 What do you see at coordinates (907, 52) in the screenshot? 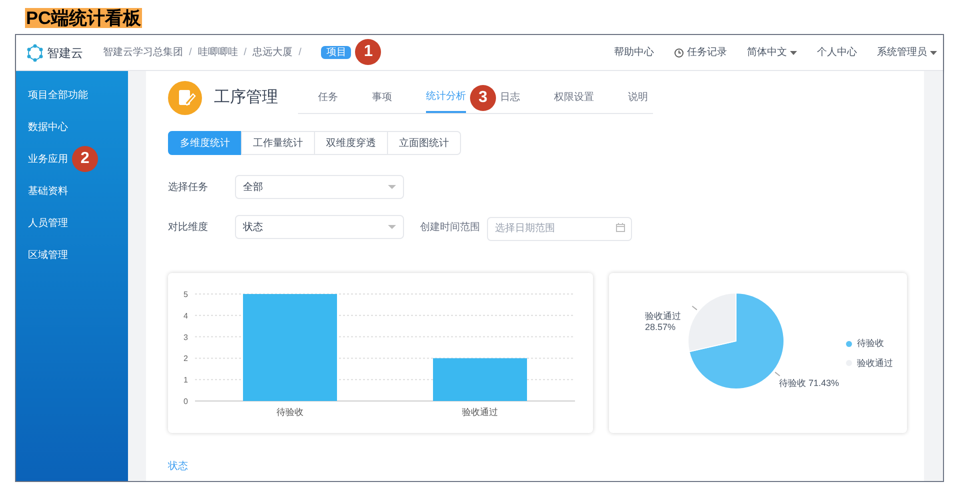
I see `header-link: 系统管理员` at bounding box center [907, 52].